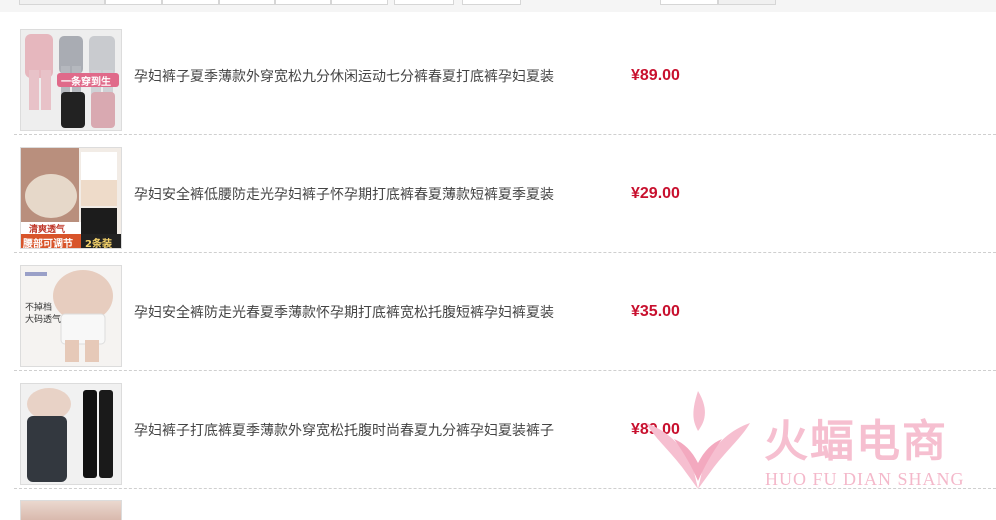  What do you see at coordinates (655, 311) in the screenshot?
I see `product-price: ¥35.00` at bounding box center [655, 311].